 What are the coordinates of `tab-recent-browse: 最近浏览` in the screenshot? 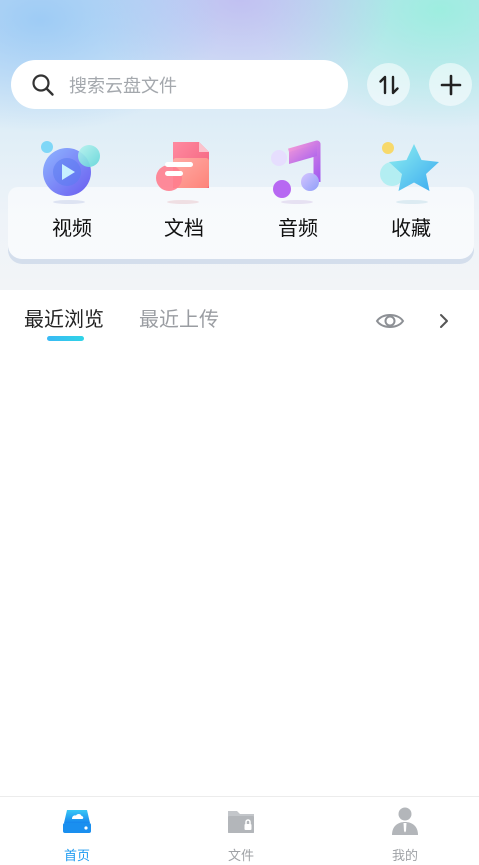 It's located at (64, 317).